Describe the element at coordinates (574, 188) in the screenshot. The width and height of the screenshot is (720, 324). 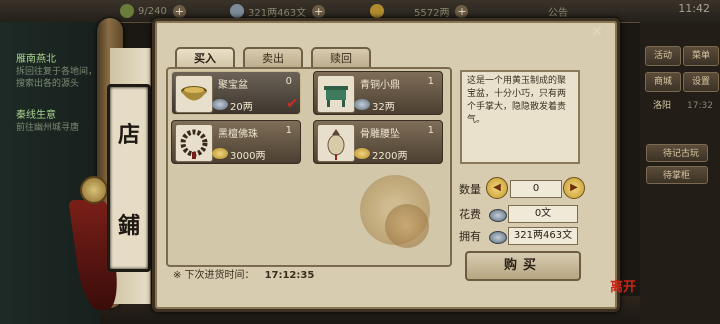
I see `increase-quantity-button: ▶` at that location.